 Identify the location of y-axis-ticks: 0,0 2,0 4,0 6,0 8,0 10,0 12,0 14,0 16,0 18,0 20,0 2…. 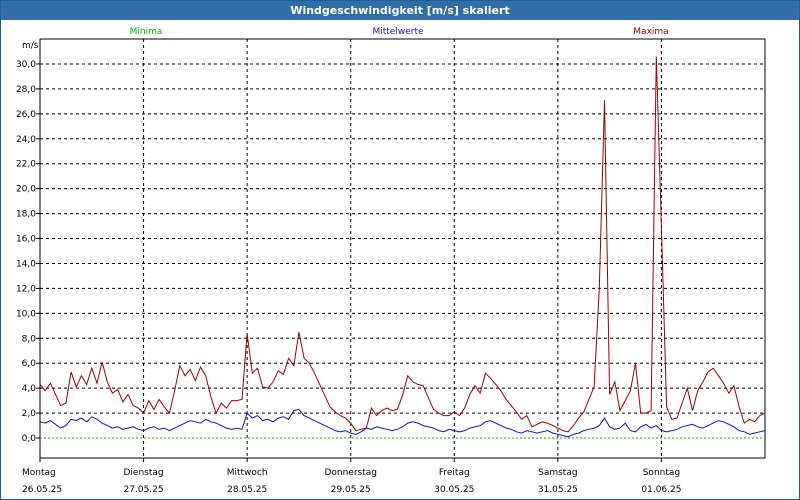
(28, 252).